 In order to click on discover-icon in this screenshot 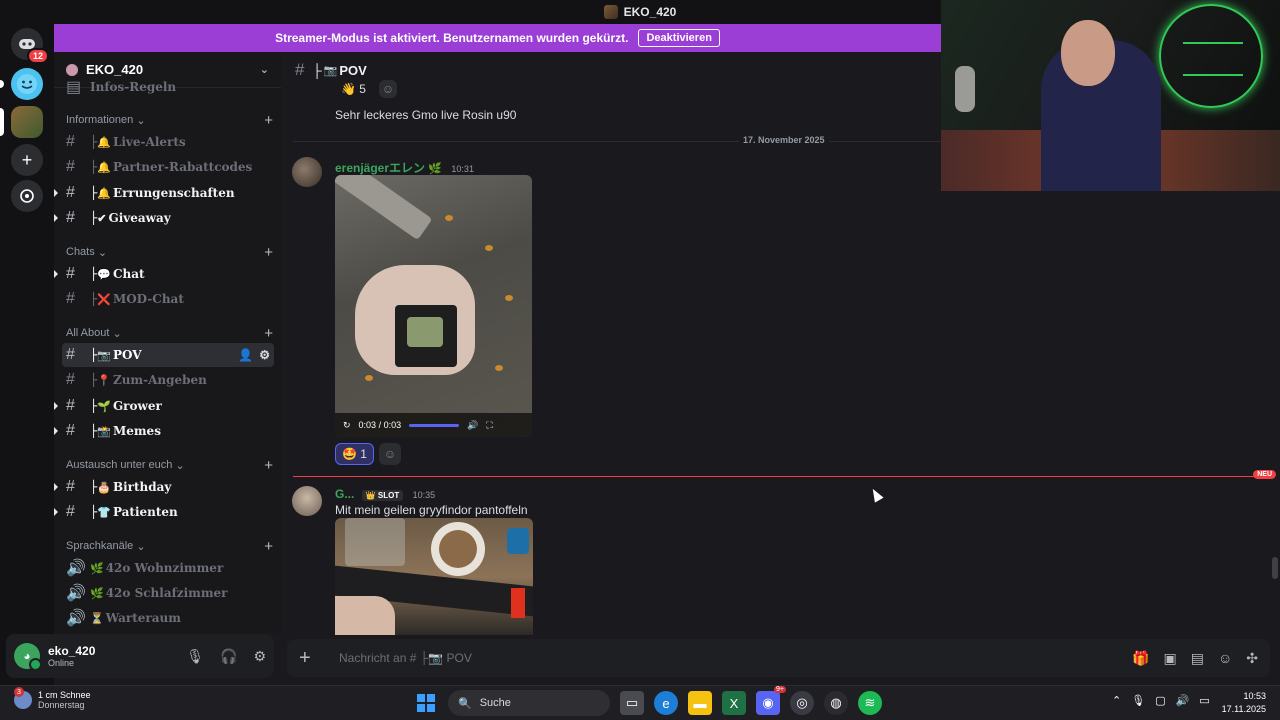, I will do `click(27, 196)`.